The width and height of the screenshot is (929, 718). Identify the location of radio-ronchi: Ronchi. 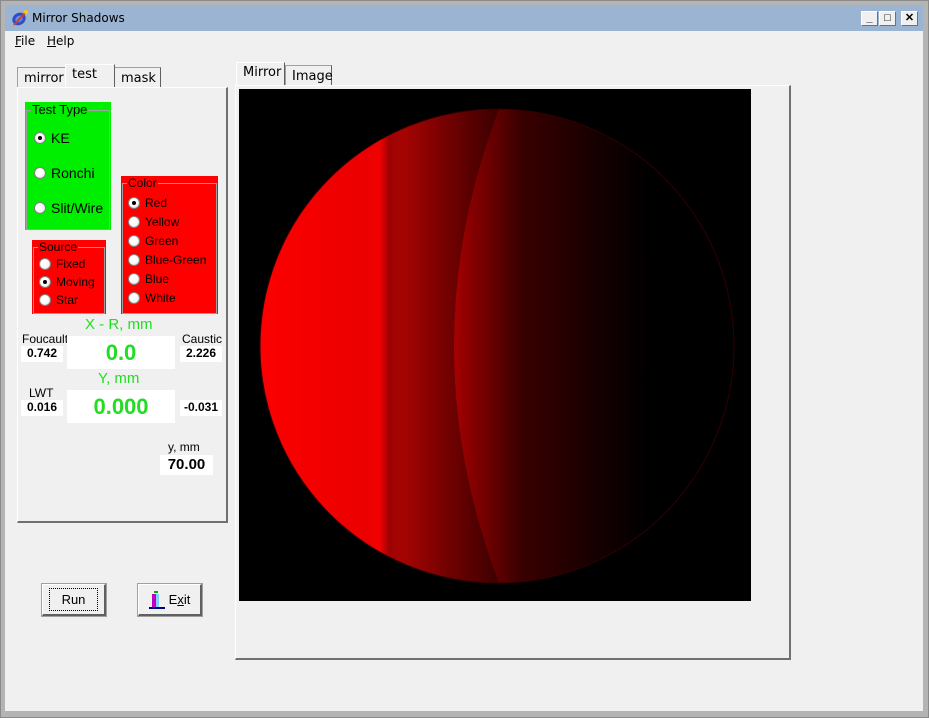
(64, 173).